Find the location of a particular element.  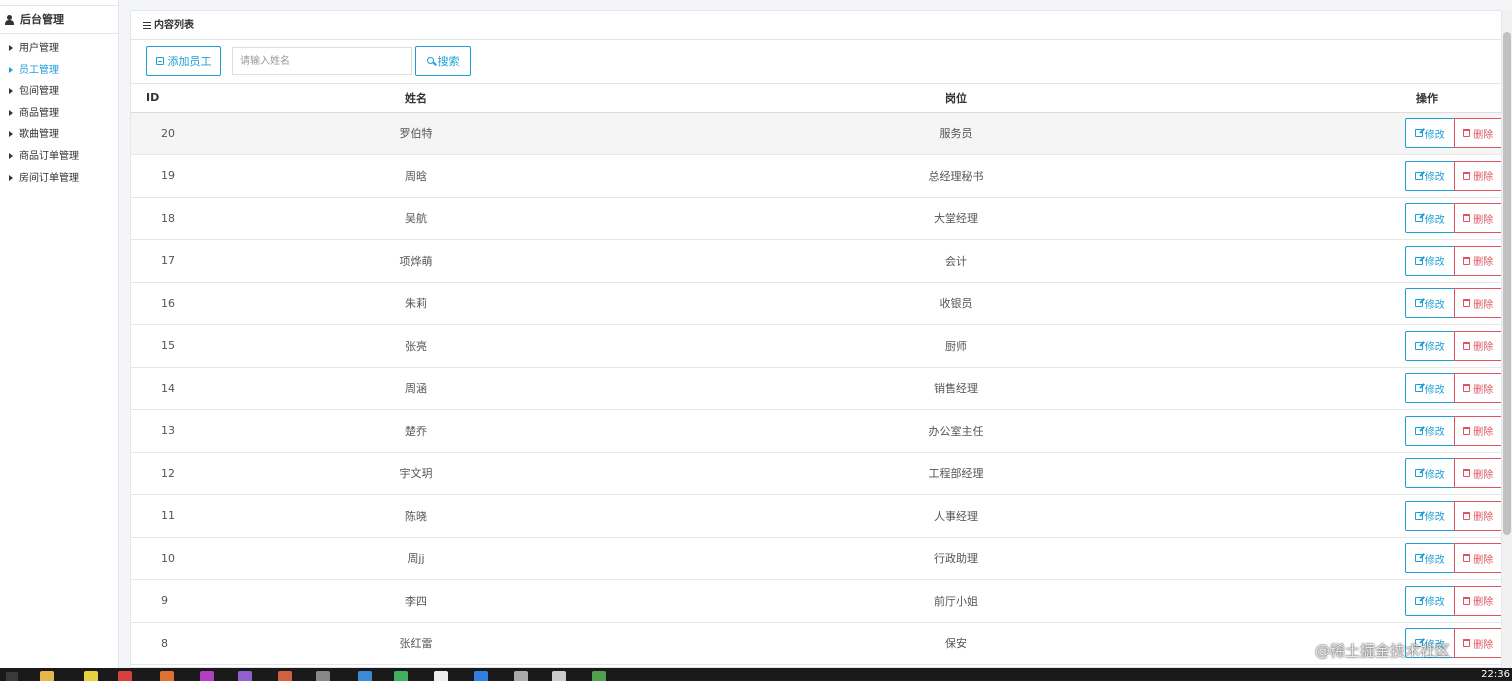

taskbar: 22:36 is located at coordinates (756, 674).